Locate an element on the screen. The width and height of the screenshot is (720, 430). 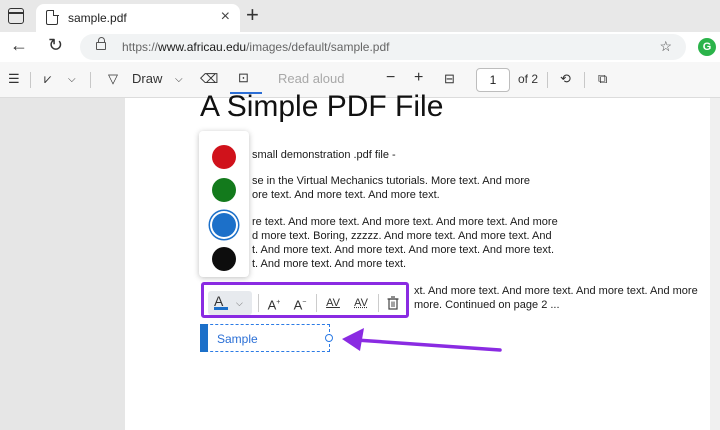
drag-handle is located at coordinates (204, 338).